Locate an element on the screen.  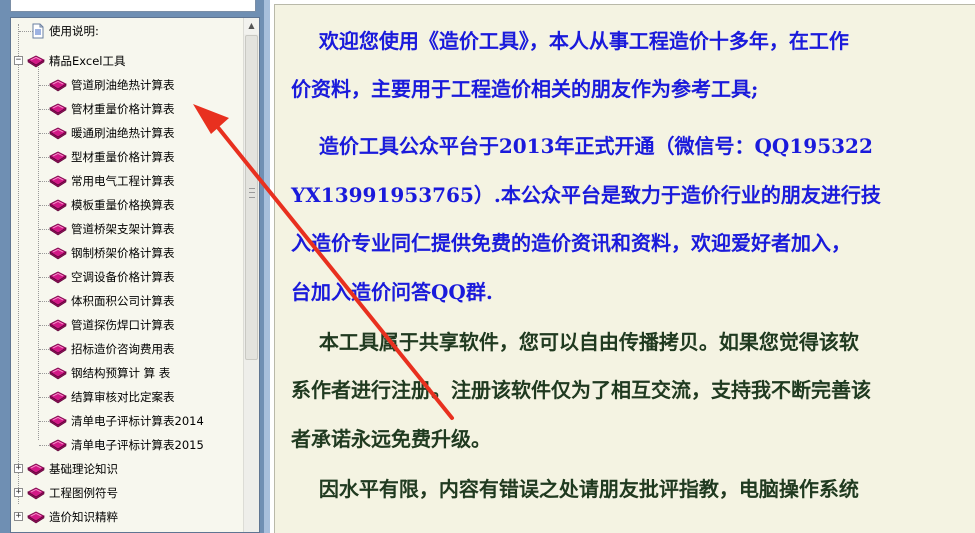
tree-item-excel: 管道探伤焊口计算表 is located at coordinates (112, 325).